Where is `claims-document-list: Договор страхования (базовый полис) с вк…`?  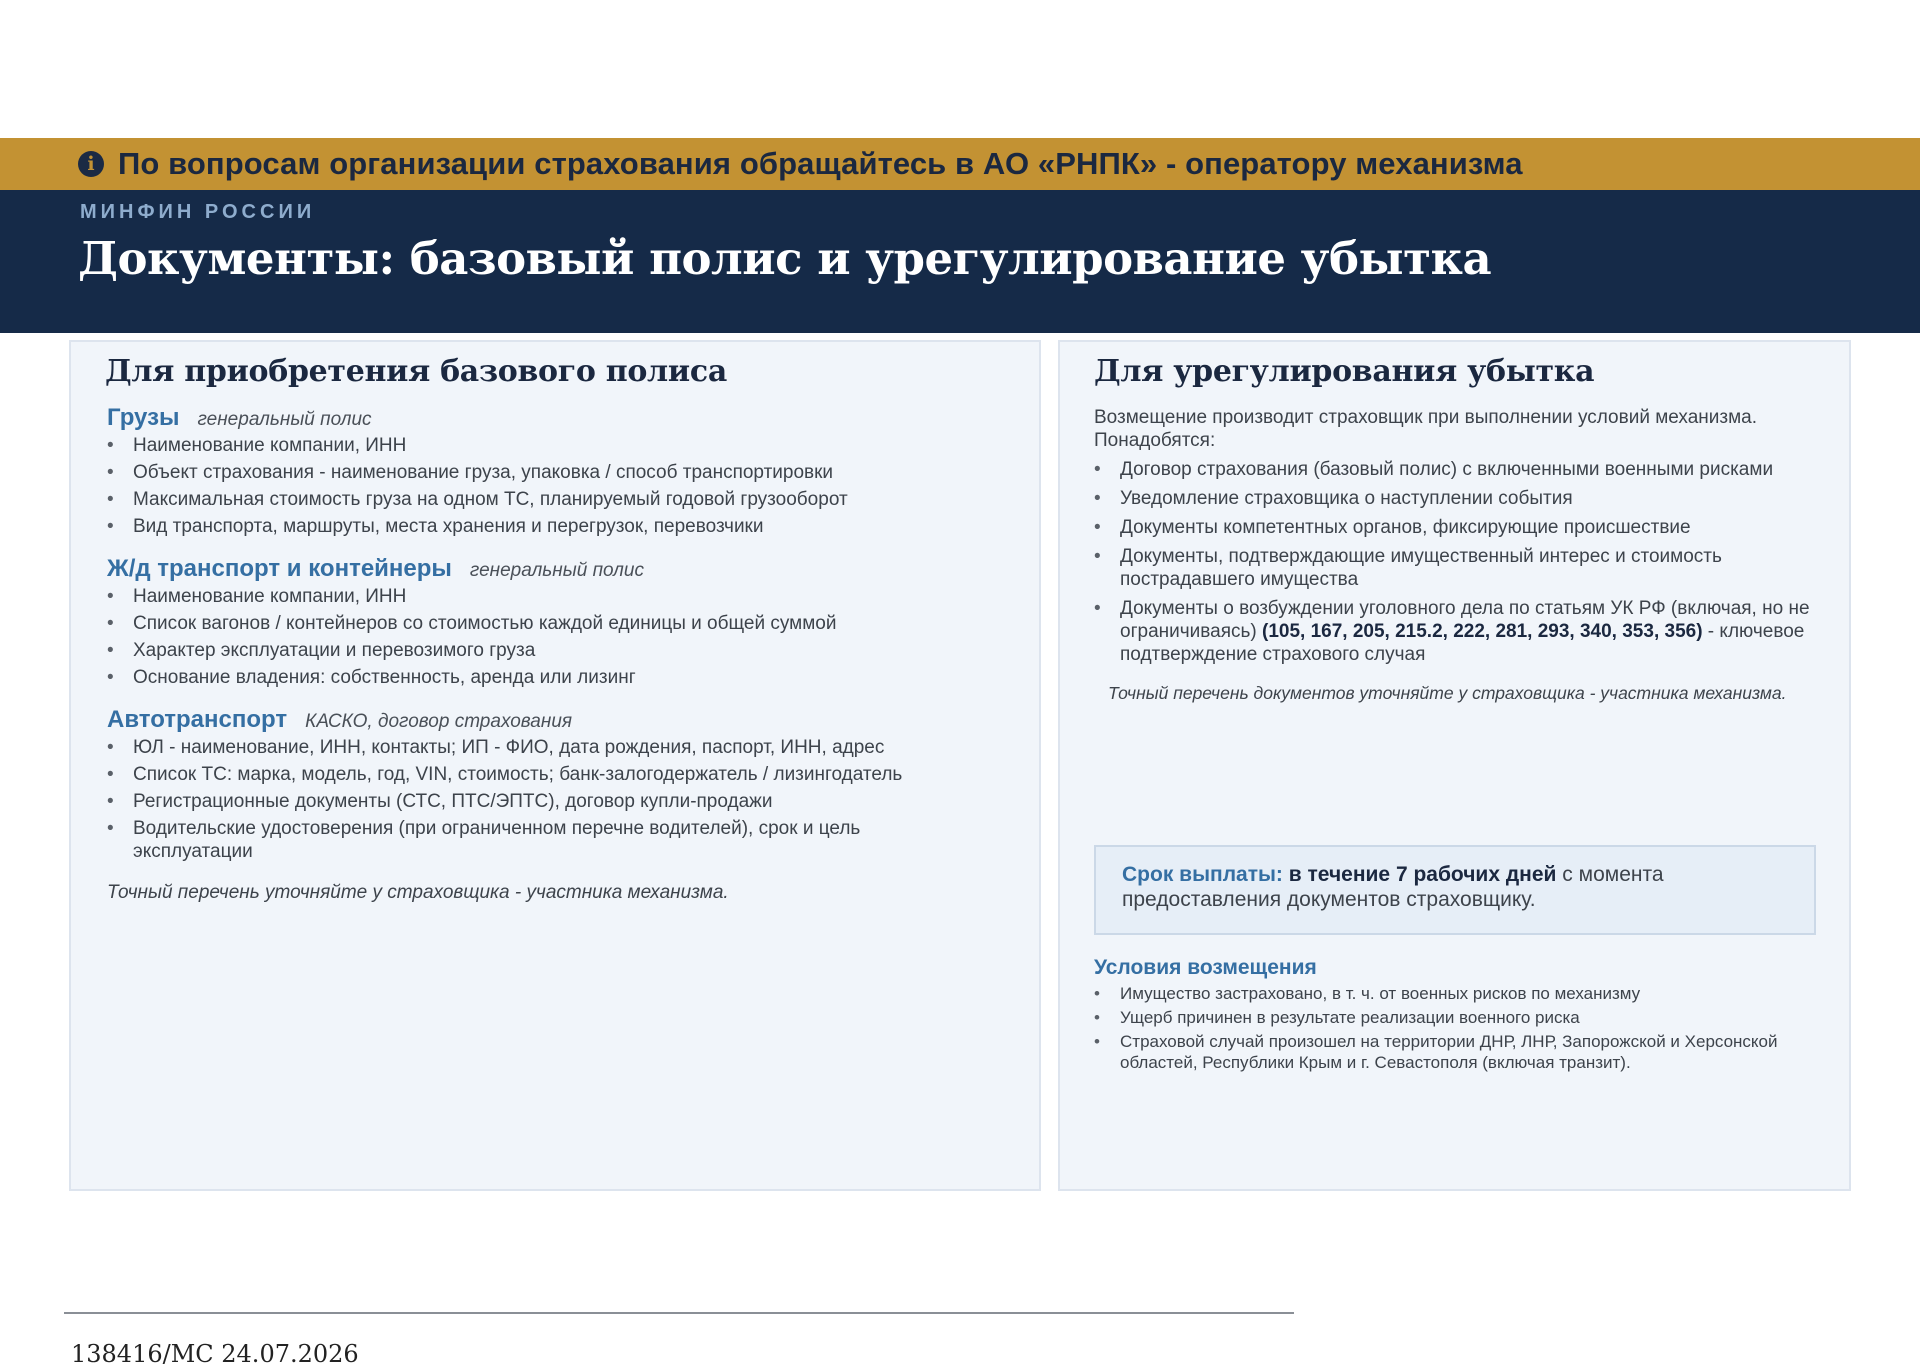
claims-document-list: Договор страхования (базовый полис) с вк… is located at coordinates (1459, 565).